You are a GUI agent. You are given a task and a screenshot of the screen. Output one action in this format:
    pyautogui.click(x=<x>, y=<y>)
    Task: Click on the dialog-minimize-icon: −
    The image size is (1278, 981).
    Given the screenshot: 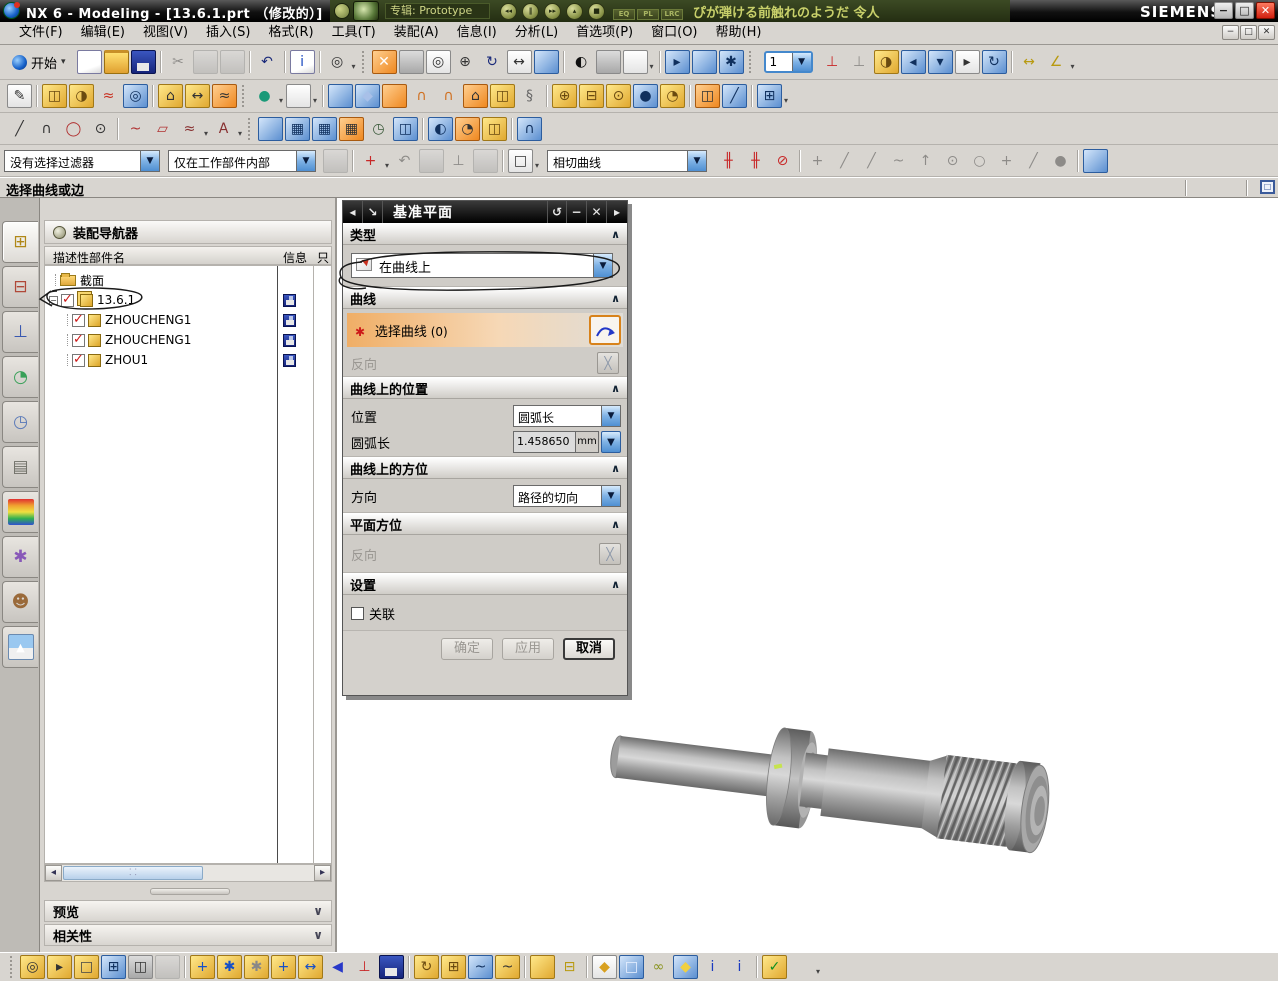 What is the action you would take?
    pyautogui.click(x=577, y=212)
    